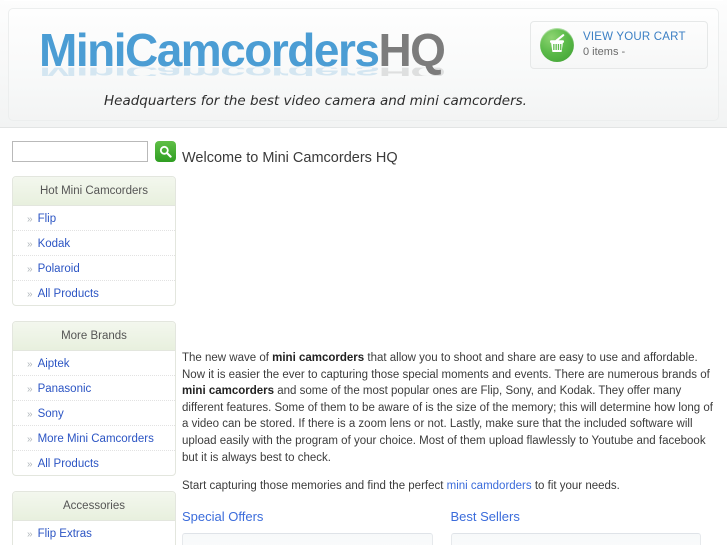  Describe the element at coordinates (575, 486) in the screenshot. I see `paragraph-text: to fit your needs.` at that location.